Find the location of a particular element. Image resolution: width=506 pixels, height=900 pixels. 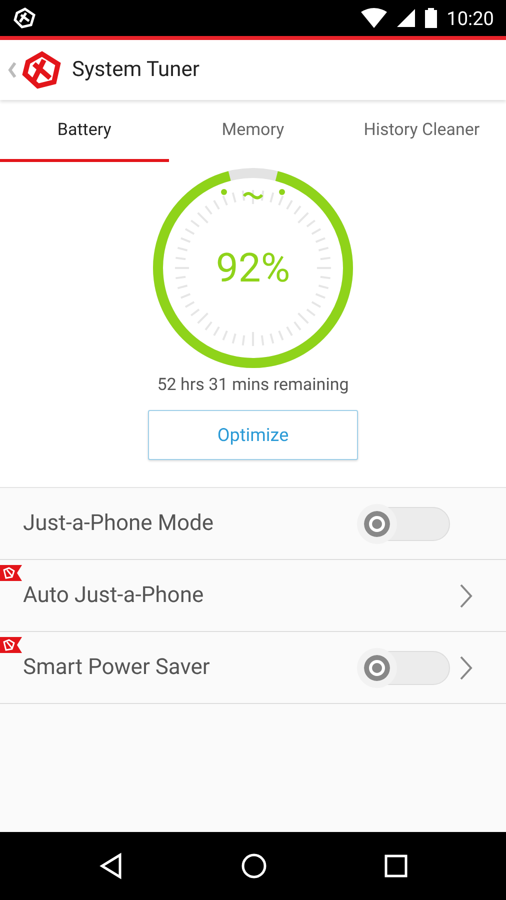

wifi-icon is located at coordinates (373, 18).